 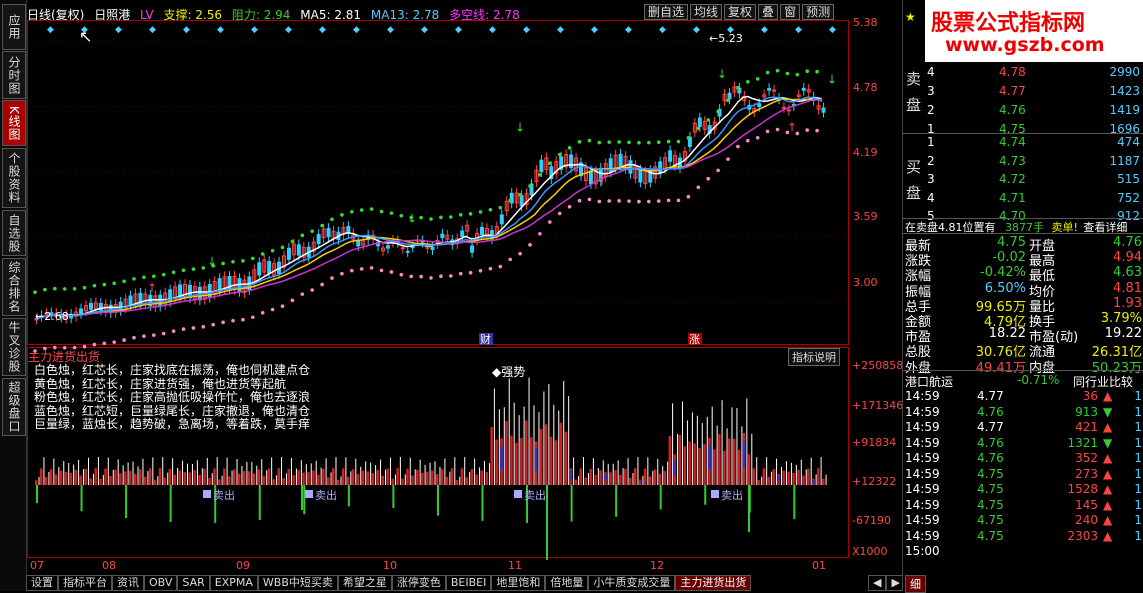 I want to click on down-arrow-icon: ▼, so click(x=1108, y=442).